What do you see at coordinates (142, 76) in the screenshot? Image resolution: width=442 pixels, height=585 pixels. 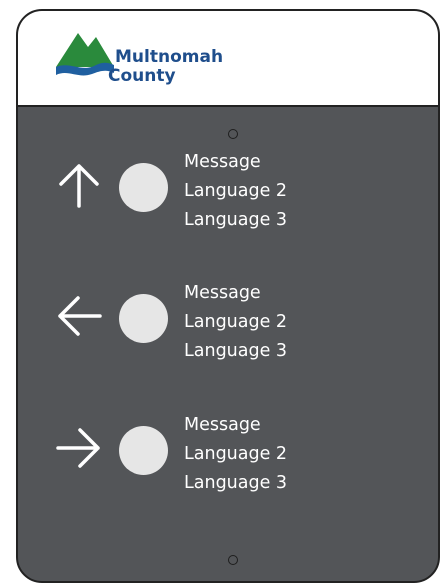 I see `logo-text-line-2: County` at bounding box center [142, 76].